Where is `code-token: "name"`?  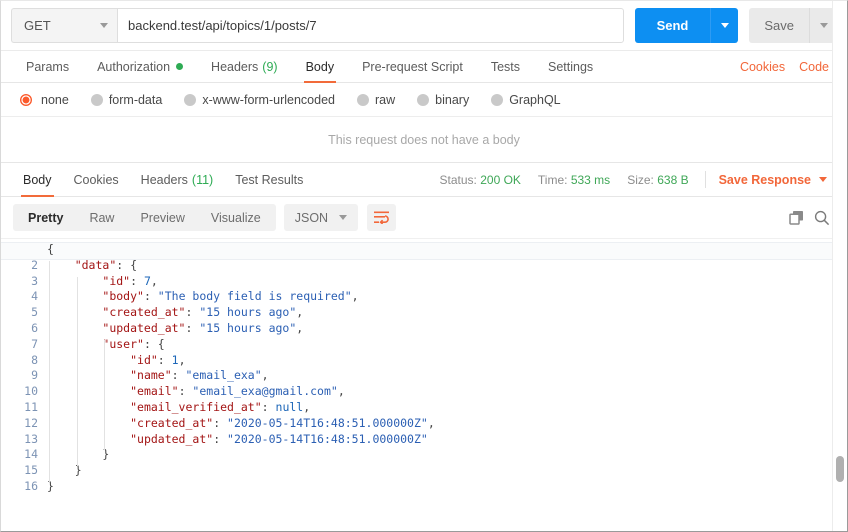 code-token: "name" is located at coordinates (151, 375).